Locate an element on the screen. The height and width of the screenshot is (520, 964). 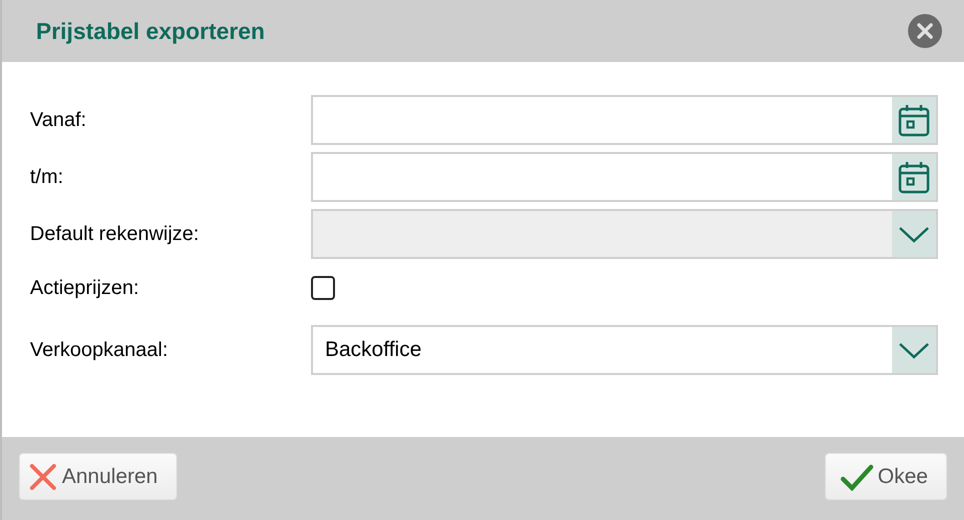
field-label: Default rekenwijze: is located at coordinates (114, 234).